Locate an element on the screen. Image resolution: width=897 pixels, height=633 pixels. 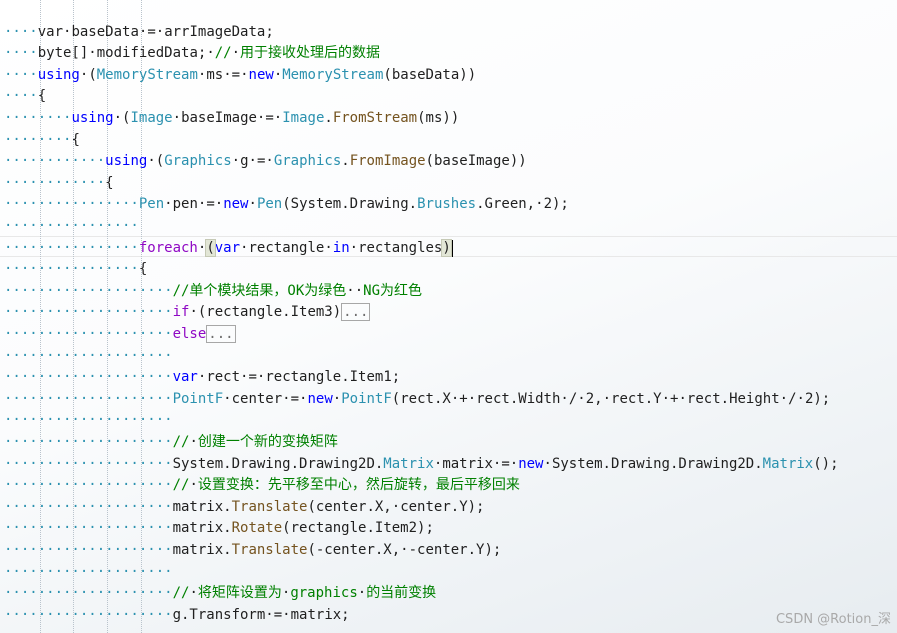
code-token: 将矩阵设置为 is located at coordinates (239, 593).